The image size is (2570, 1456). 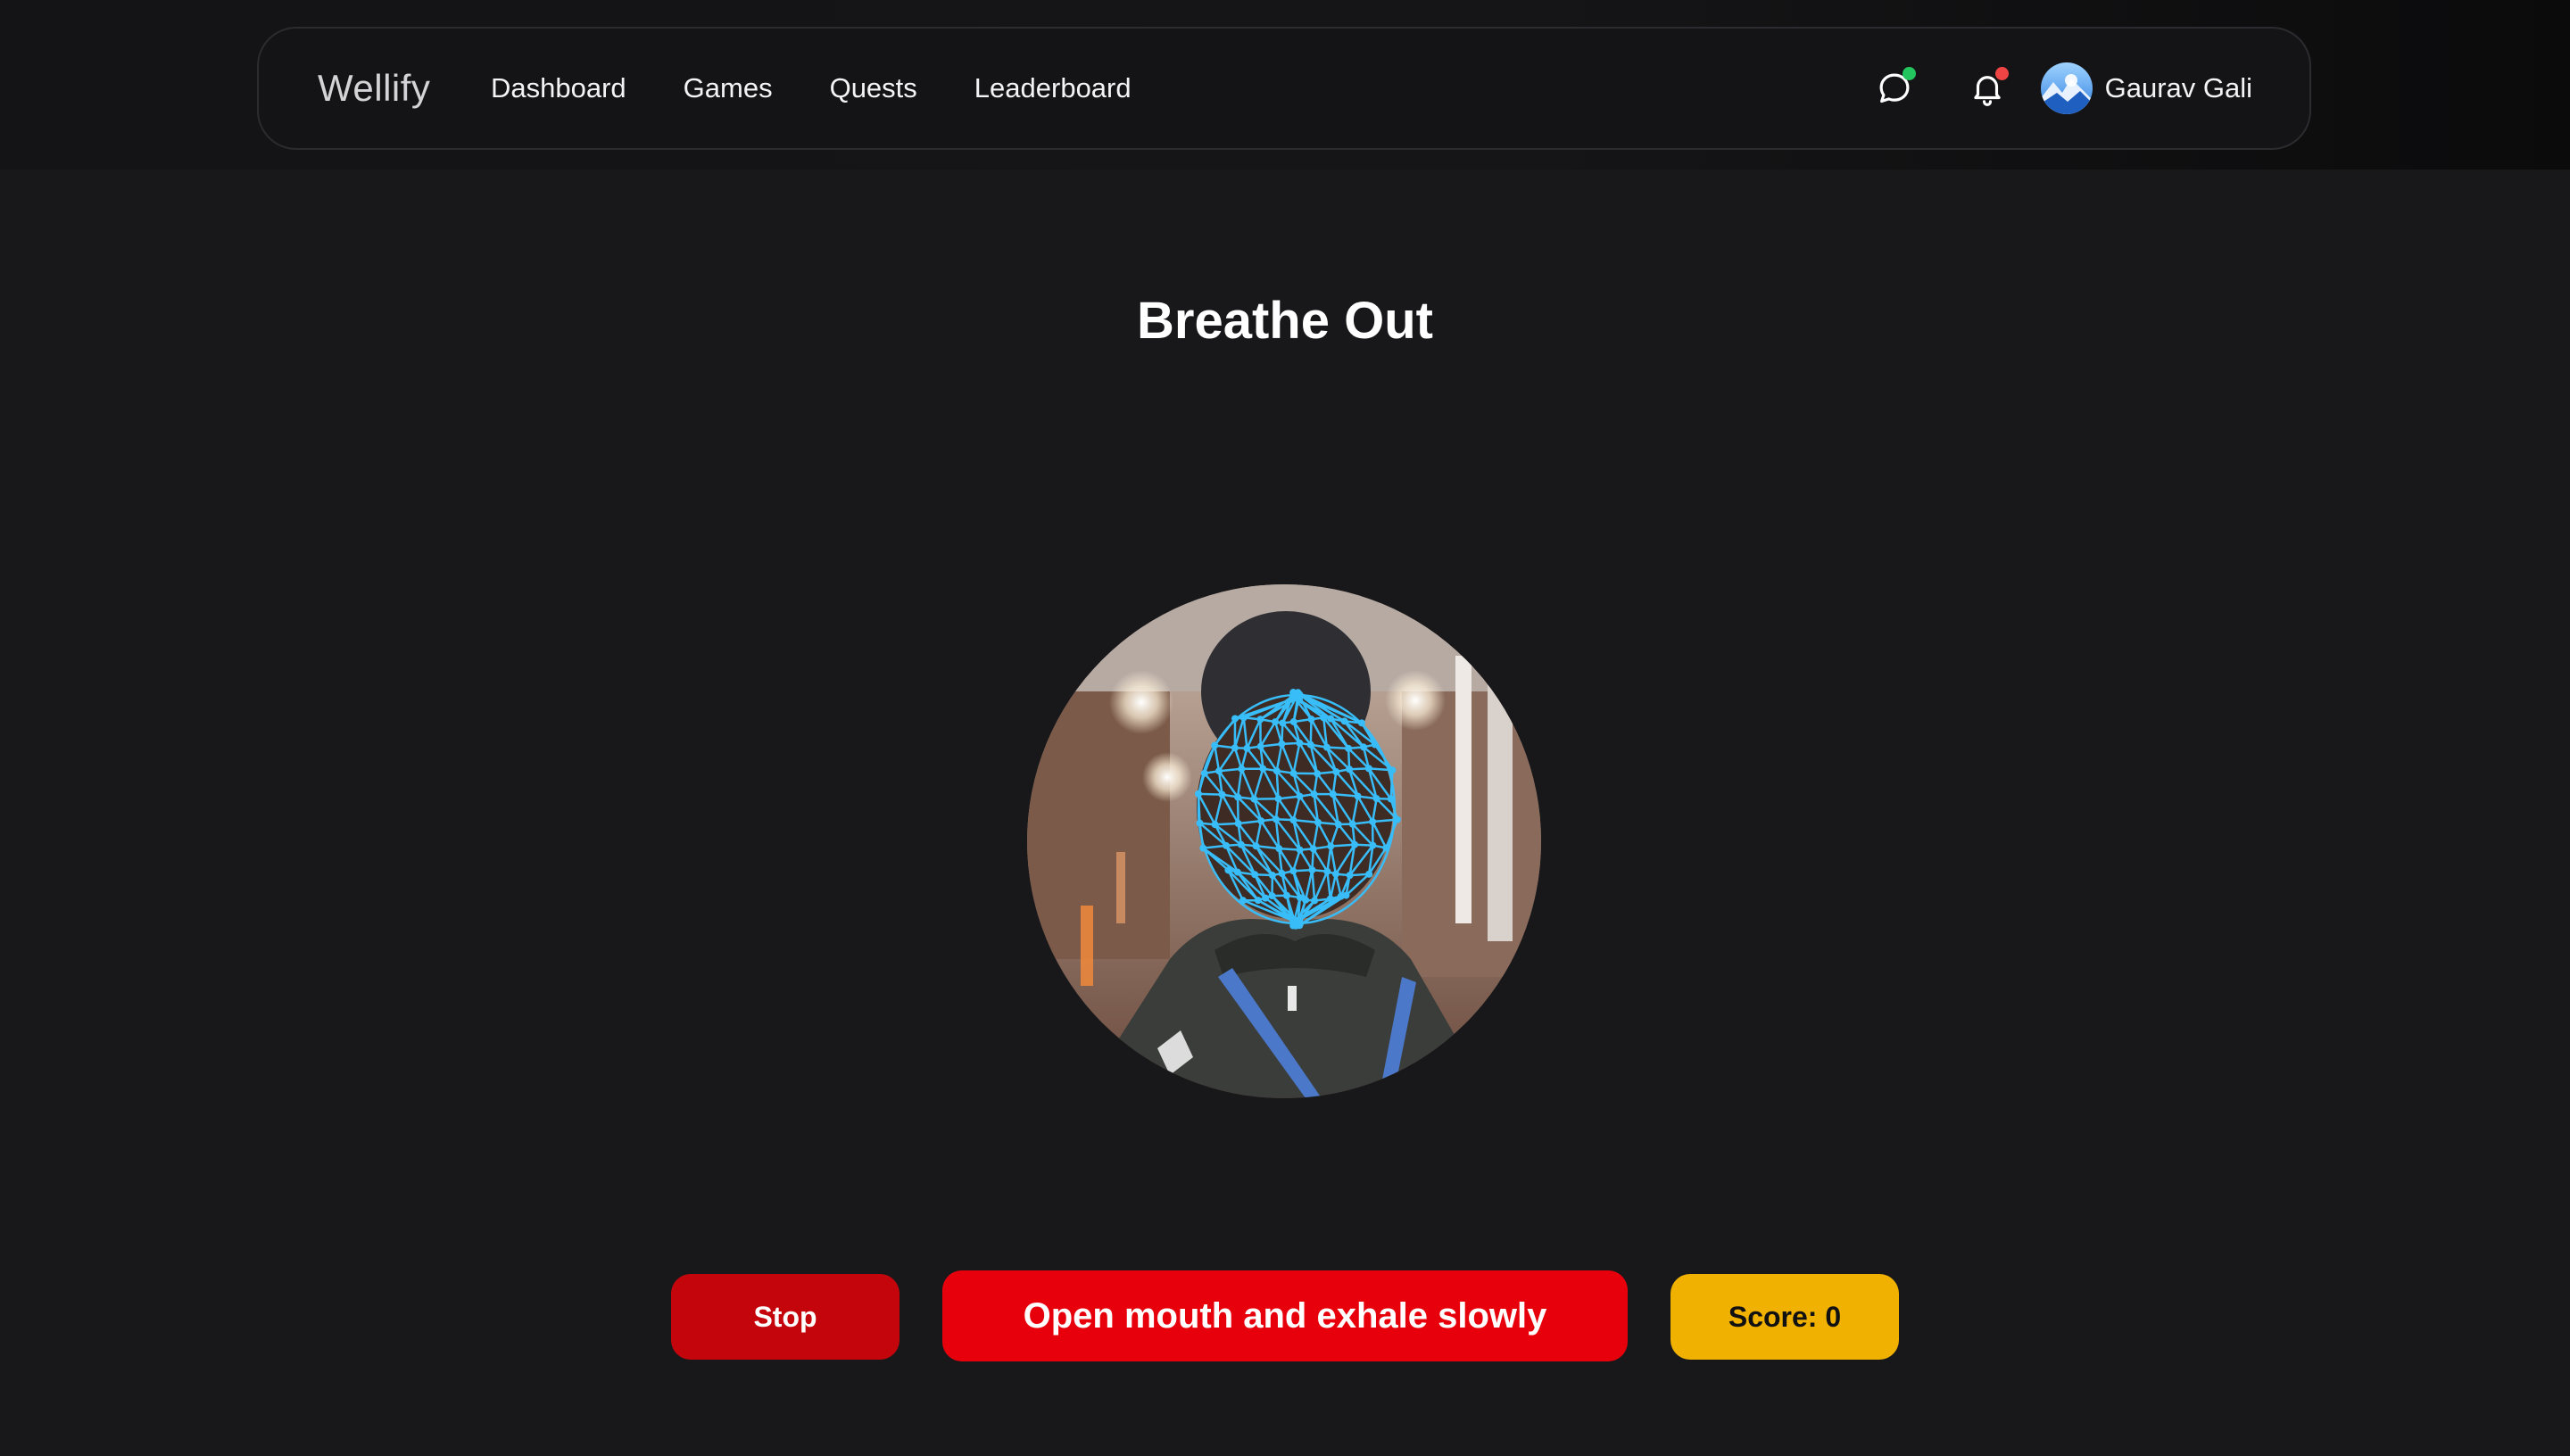 I want to click on stop-button: Stop, so click(x=785, y=1317).